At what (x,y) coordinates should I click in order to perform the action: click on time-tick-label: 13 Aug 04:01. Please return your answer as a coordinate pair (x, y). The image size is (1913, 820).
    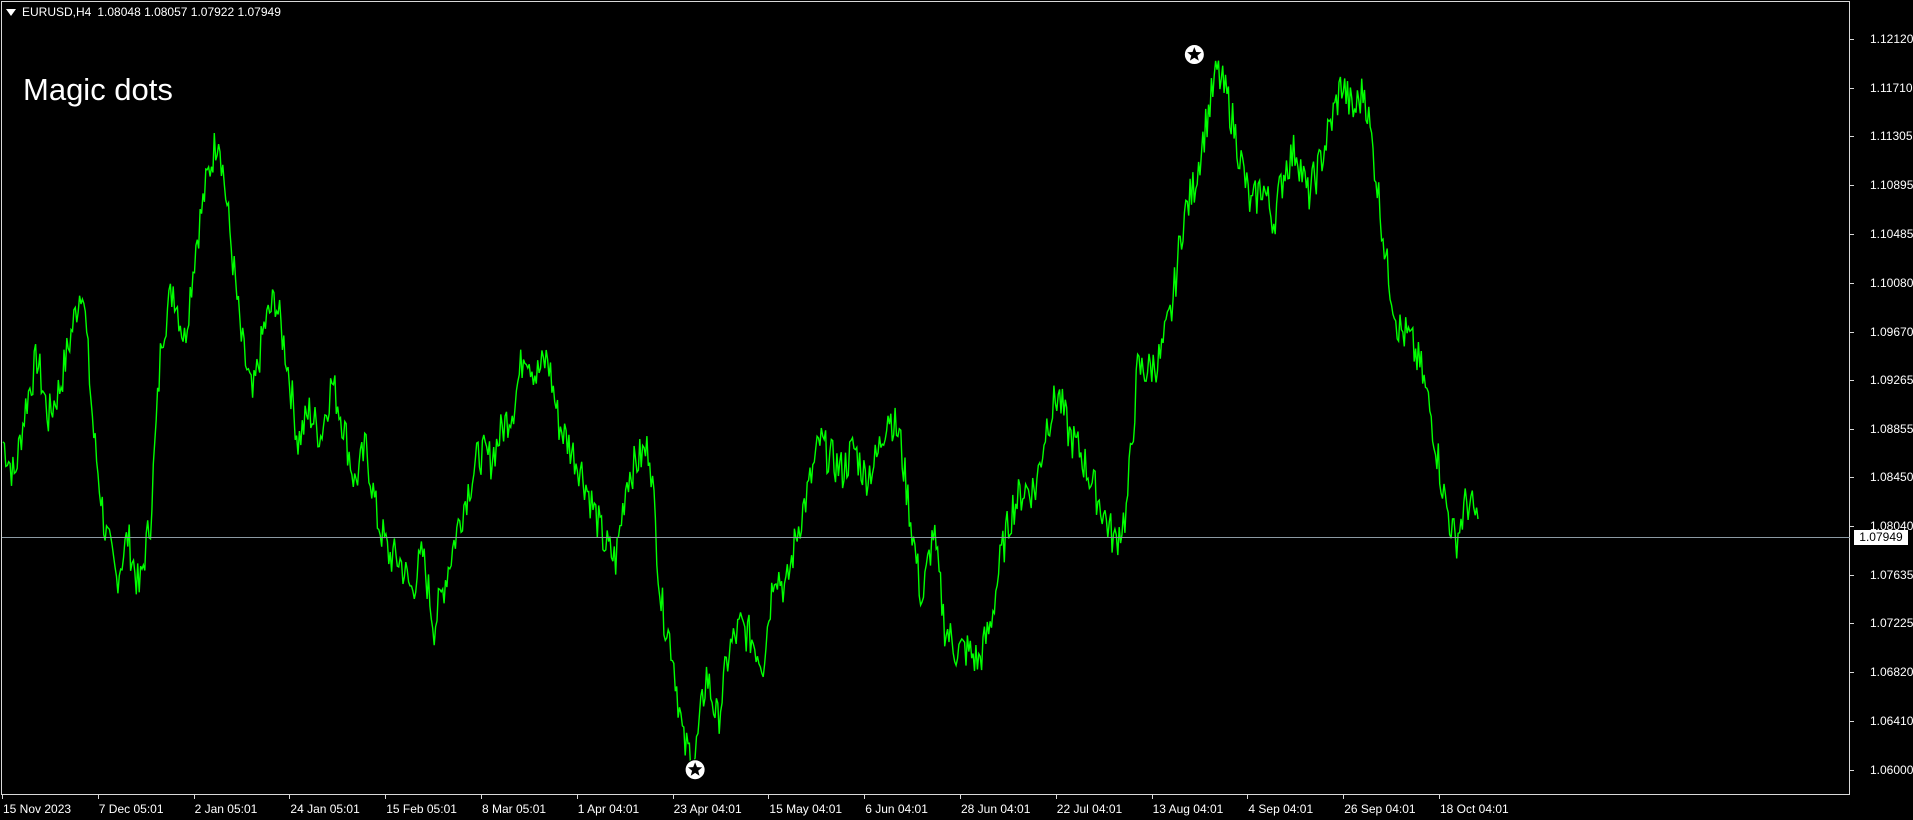
    Looking at the image, I should click on (1188, 809).